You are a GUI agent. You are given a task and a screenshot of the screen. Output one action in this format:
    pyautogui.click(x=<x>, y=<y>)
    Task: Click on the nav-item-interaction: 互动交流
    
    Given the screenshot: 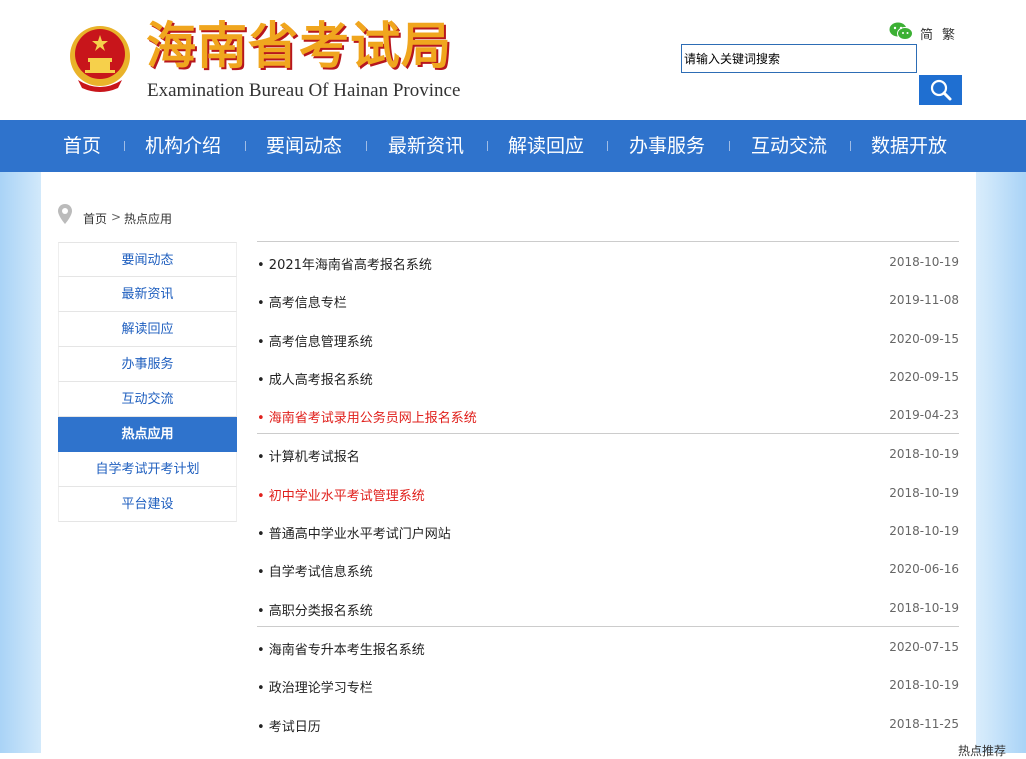 What is the action you would take?
    pyautogui.click(x=789, y=146)
    